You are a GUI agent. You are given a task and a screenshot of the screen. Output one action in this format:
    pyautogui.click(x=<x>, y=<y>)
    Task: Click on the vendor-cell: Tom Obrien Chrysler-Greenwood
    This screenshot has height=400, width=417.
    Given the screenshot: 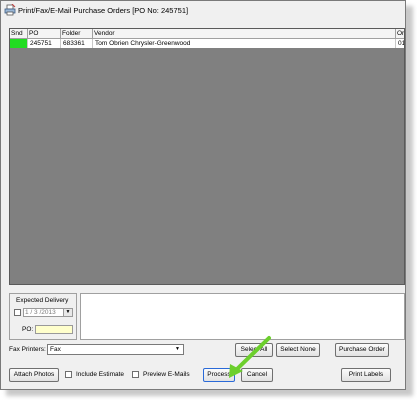 What is the action you would take?
    pyautogui.click(x=244, y=43)
    